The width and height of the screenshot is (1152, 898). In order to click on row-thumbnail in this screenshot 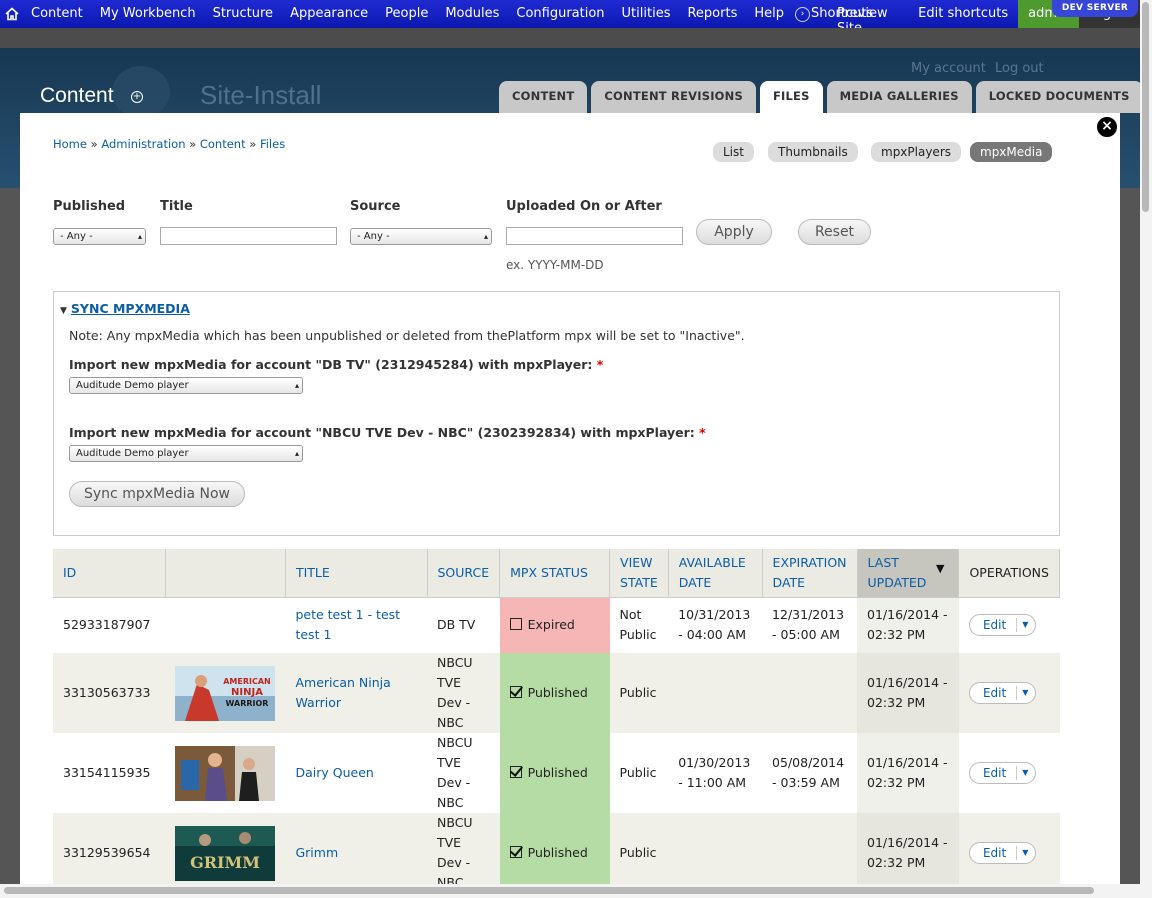, I will do `click(225, 773)`.